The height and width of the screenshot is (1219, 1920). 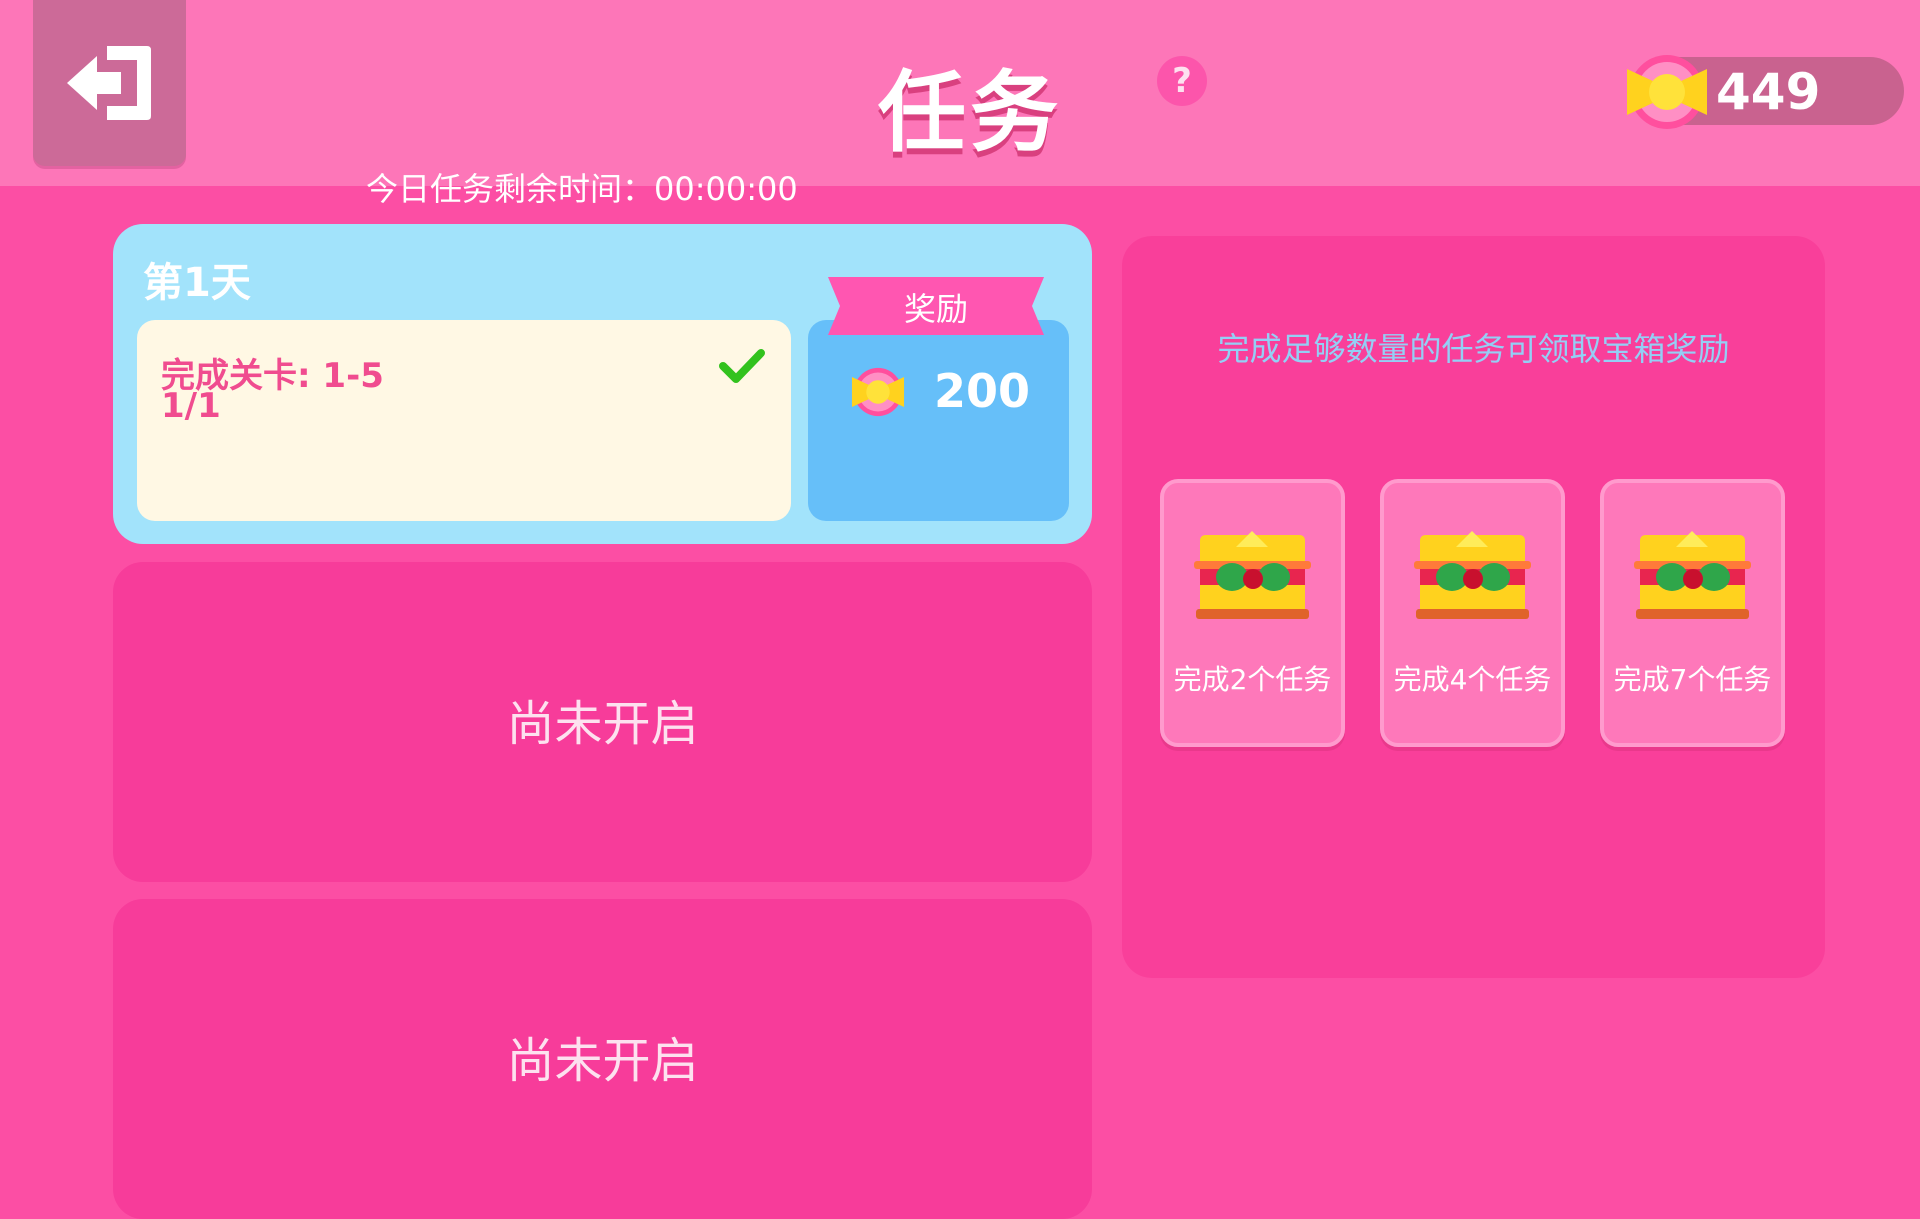 I want to click on chest-card: 完成7个任务, so click(x=1692, y=613).